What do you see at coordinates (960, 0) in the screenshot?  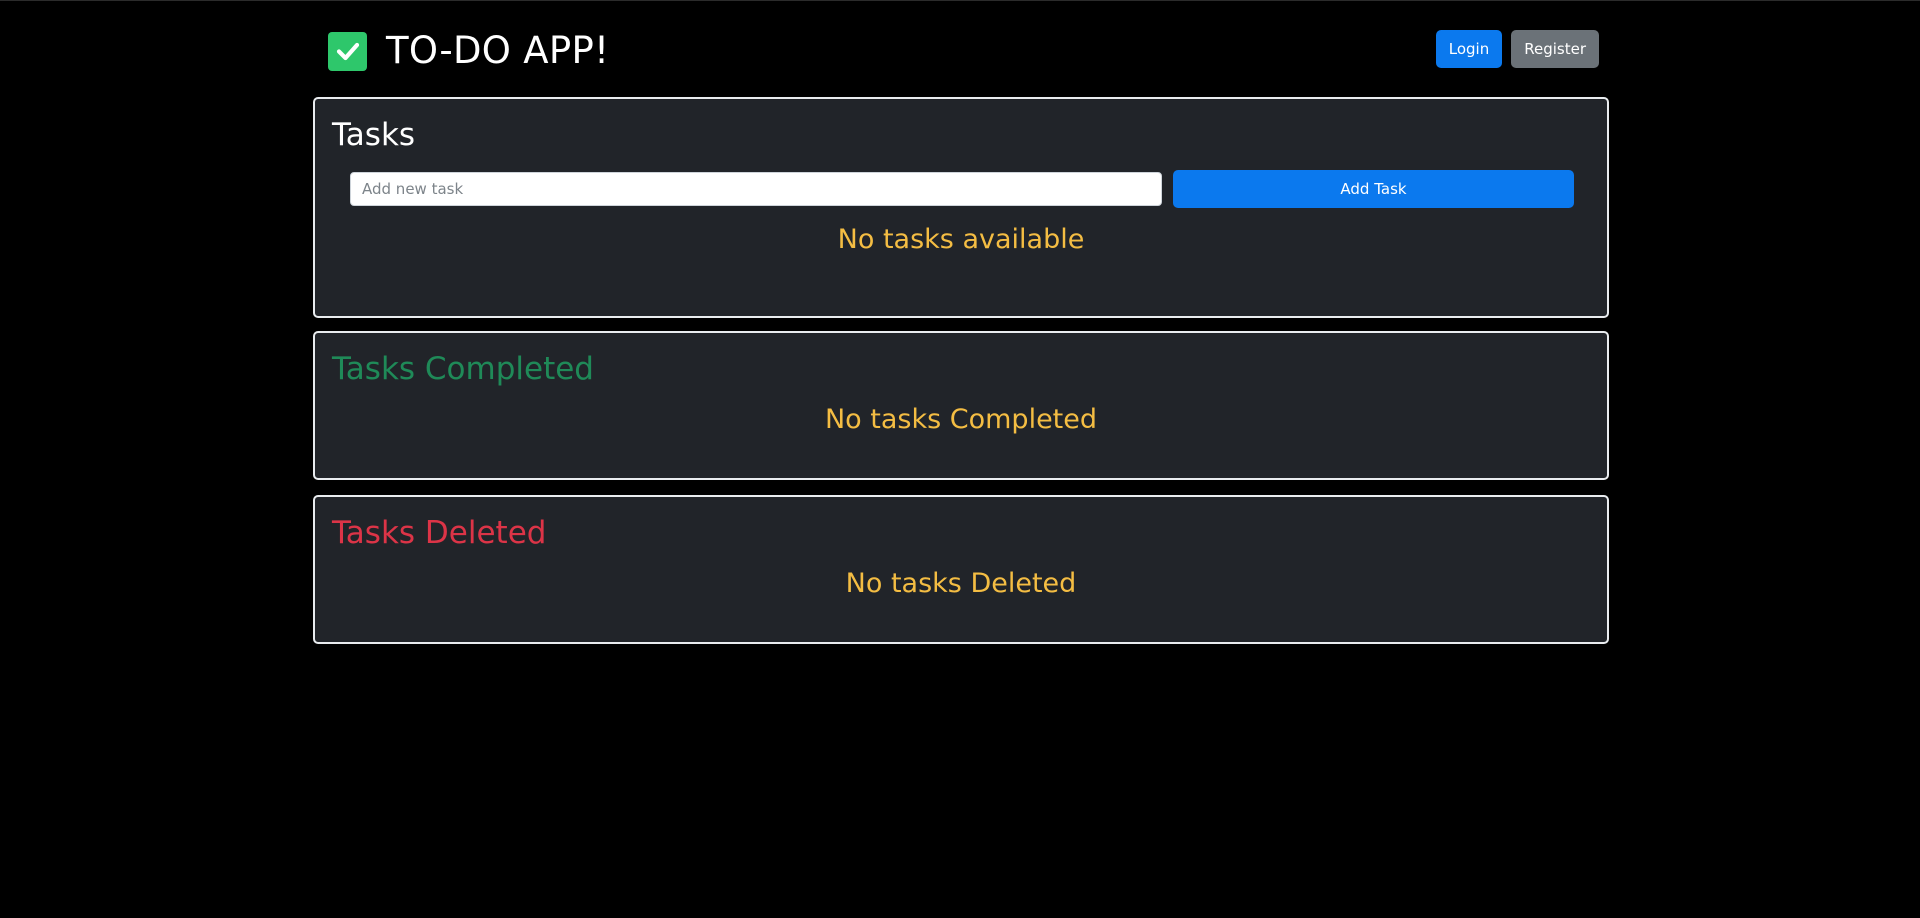 I see `top-border` at bounding box center [960, 0].